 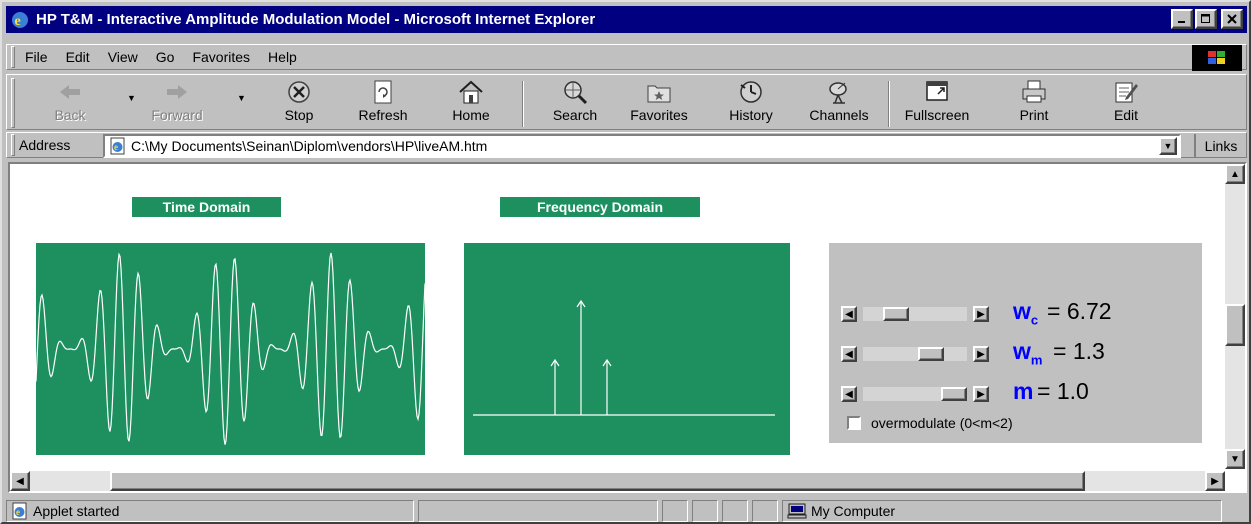 What do you see at coordinates (1034, 91) in the screenshot?
I see `printer-icon` at bounding box center [1034, 91].